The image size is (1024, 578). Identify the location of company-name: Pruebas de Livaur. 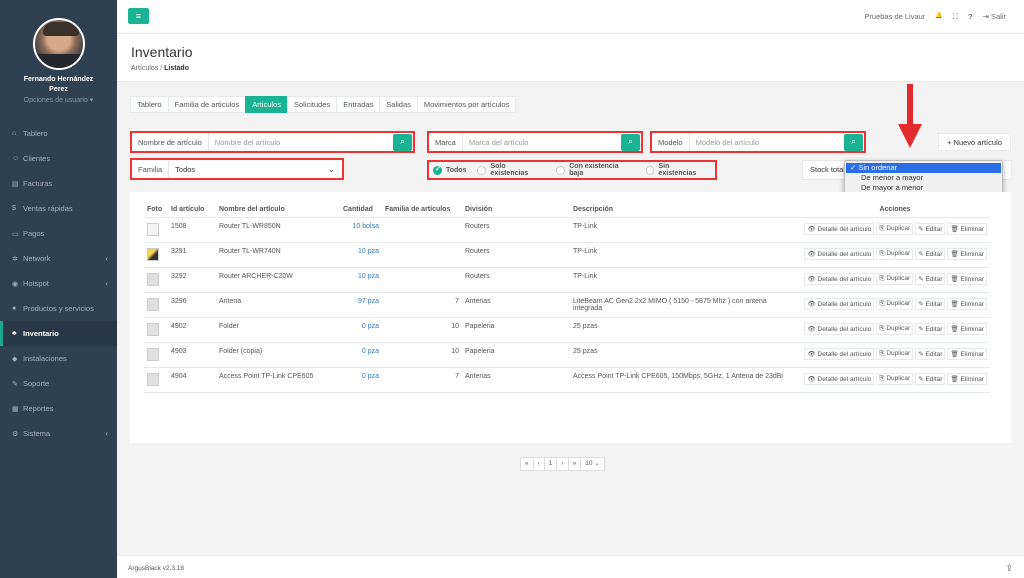
(894, 17).